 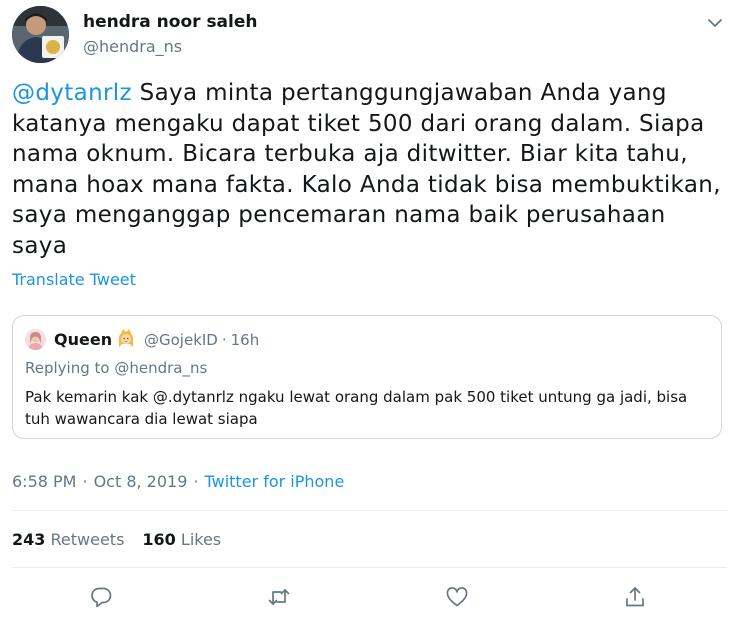 What do you see at coordinates (201, 539) in the screenshot?
I see `likes-label: Likes` at bounding box center [201, 539].